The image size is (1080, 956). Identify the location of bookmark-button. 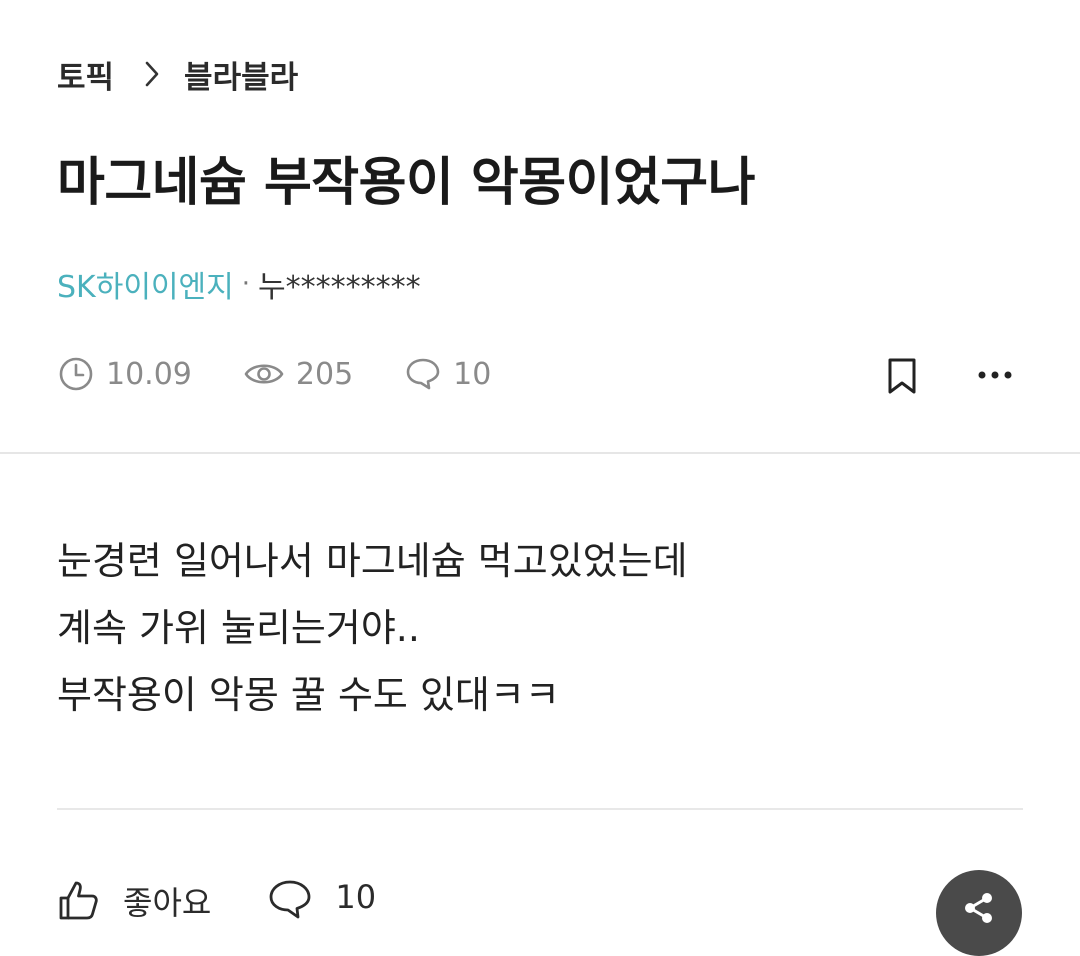
(902, 376).